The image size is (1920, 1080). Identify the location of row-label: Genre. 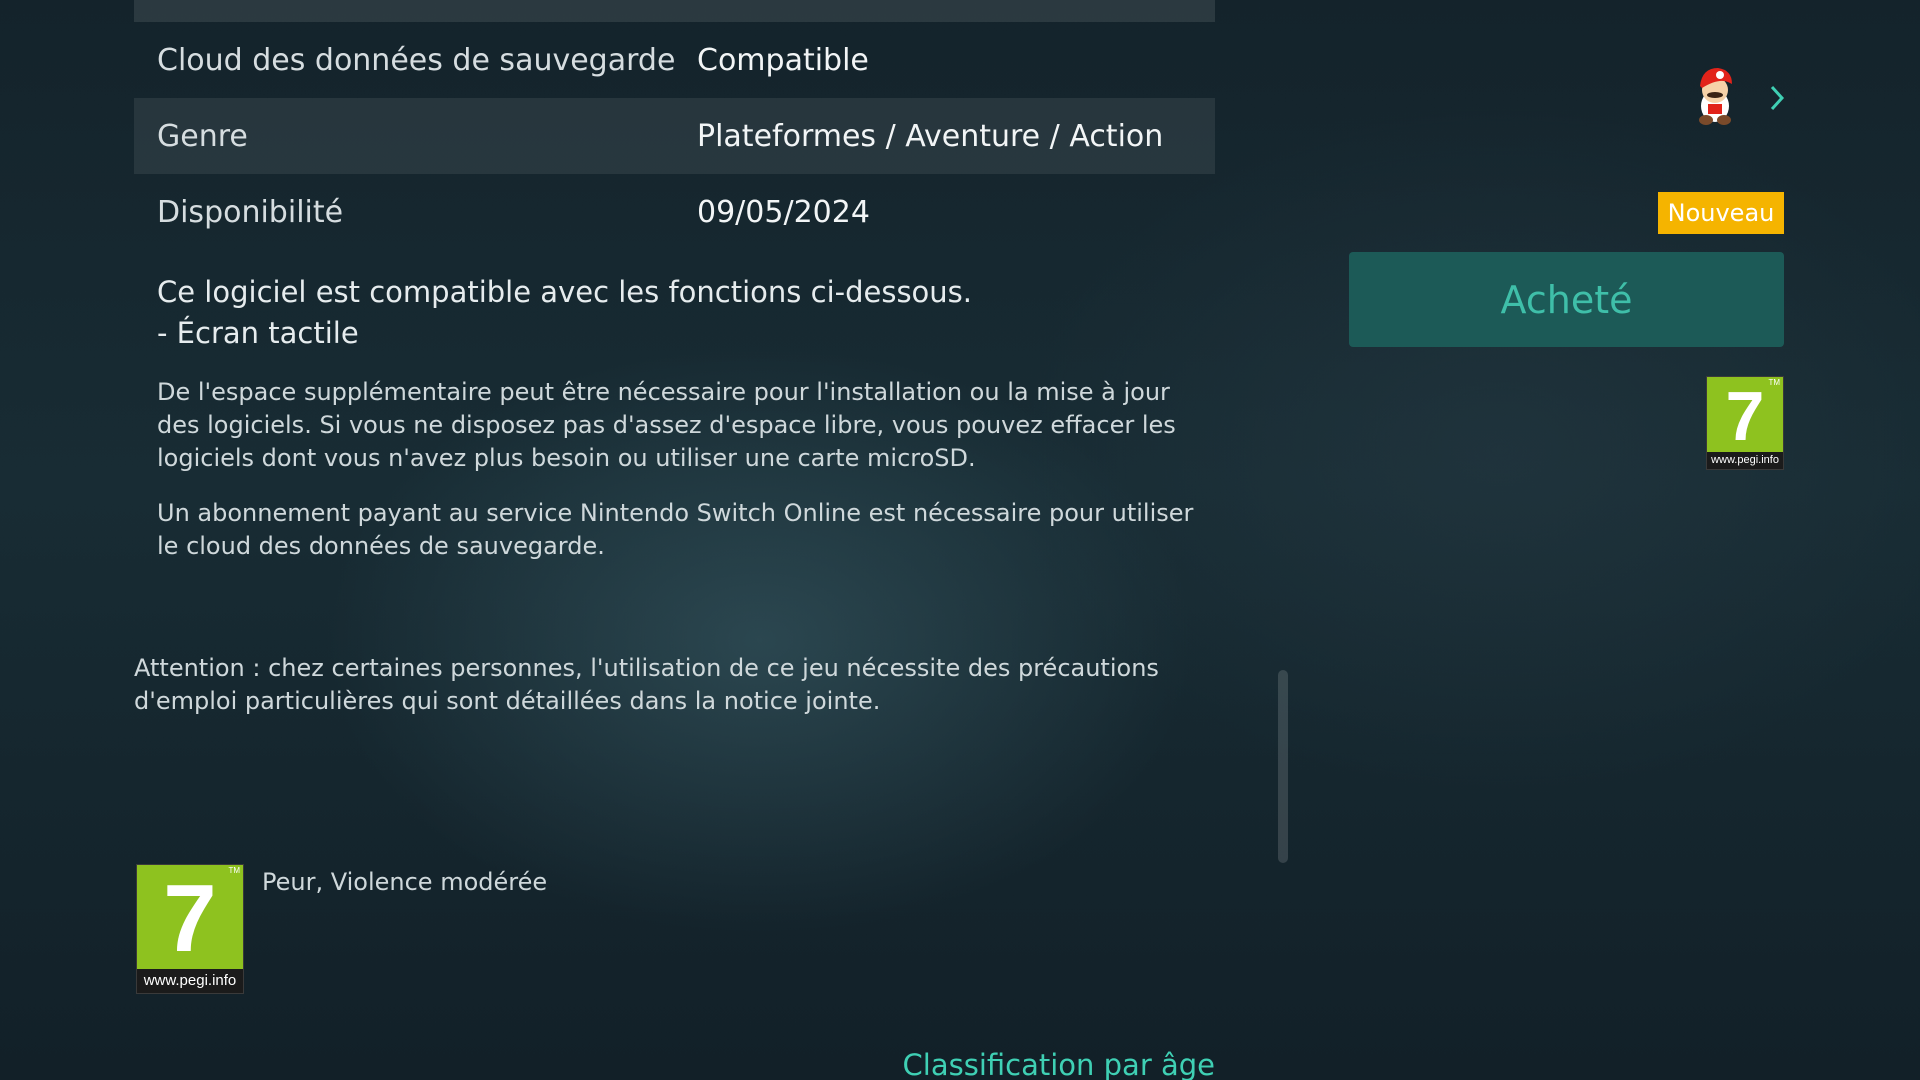
(202, 136).